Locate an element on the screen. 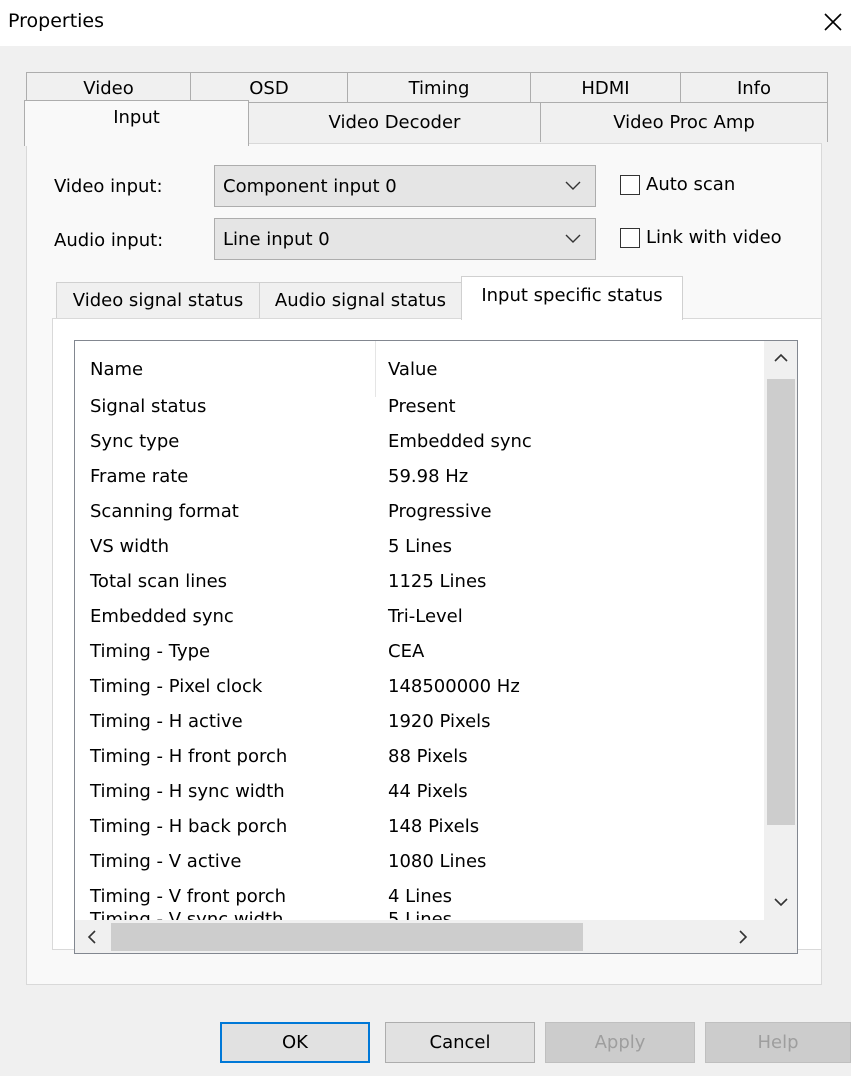 The image size is (851, 1076). horizontal-scroll-thumb is located at coordinates (347, 937).